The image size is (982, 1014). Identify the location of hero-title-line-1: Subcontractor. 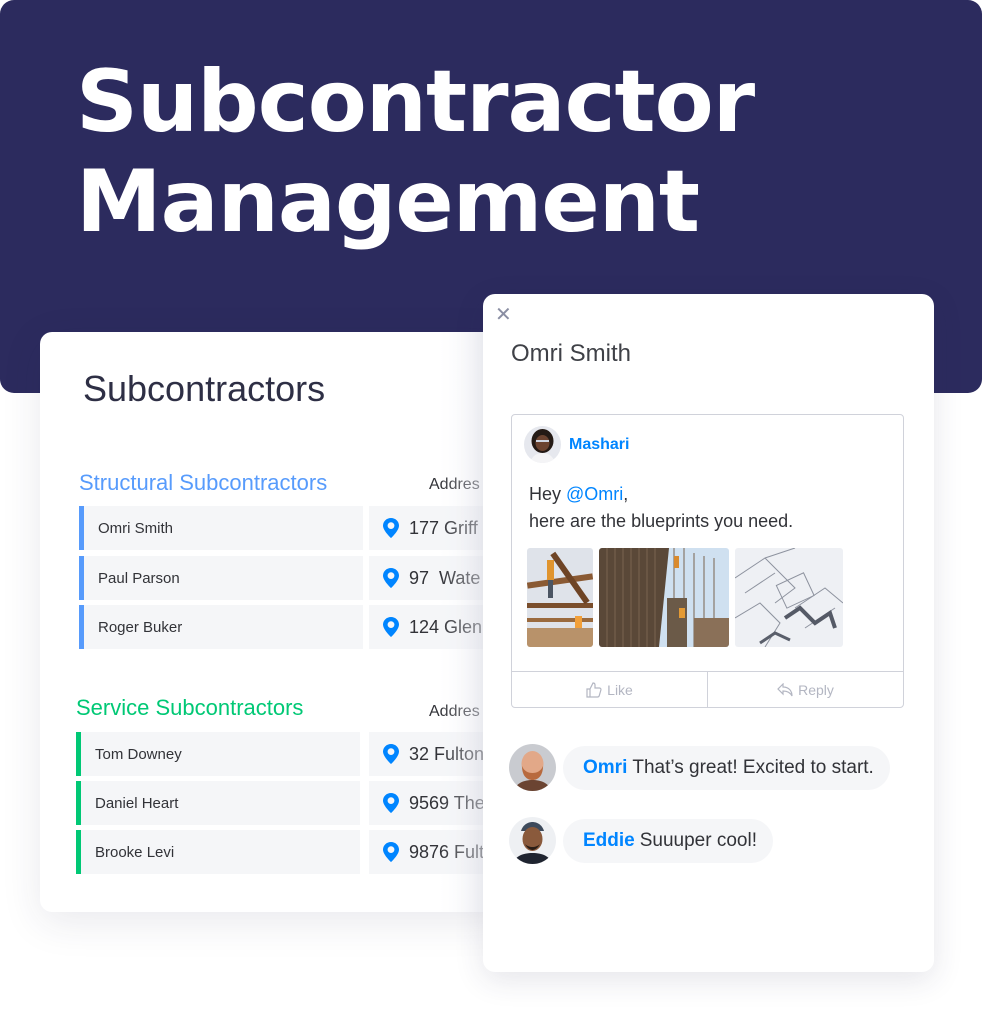
(415, 102).